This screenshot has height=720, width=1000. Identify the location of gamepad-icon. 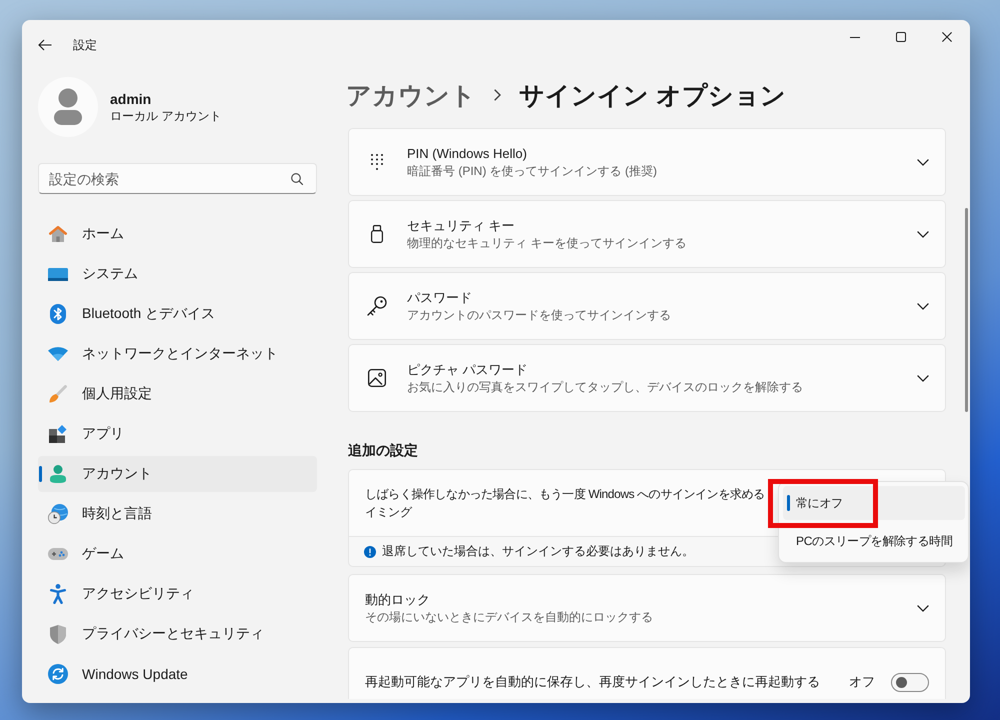
(58, 554).